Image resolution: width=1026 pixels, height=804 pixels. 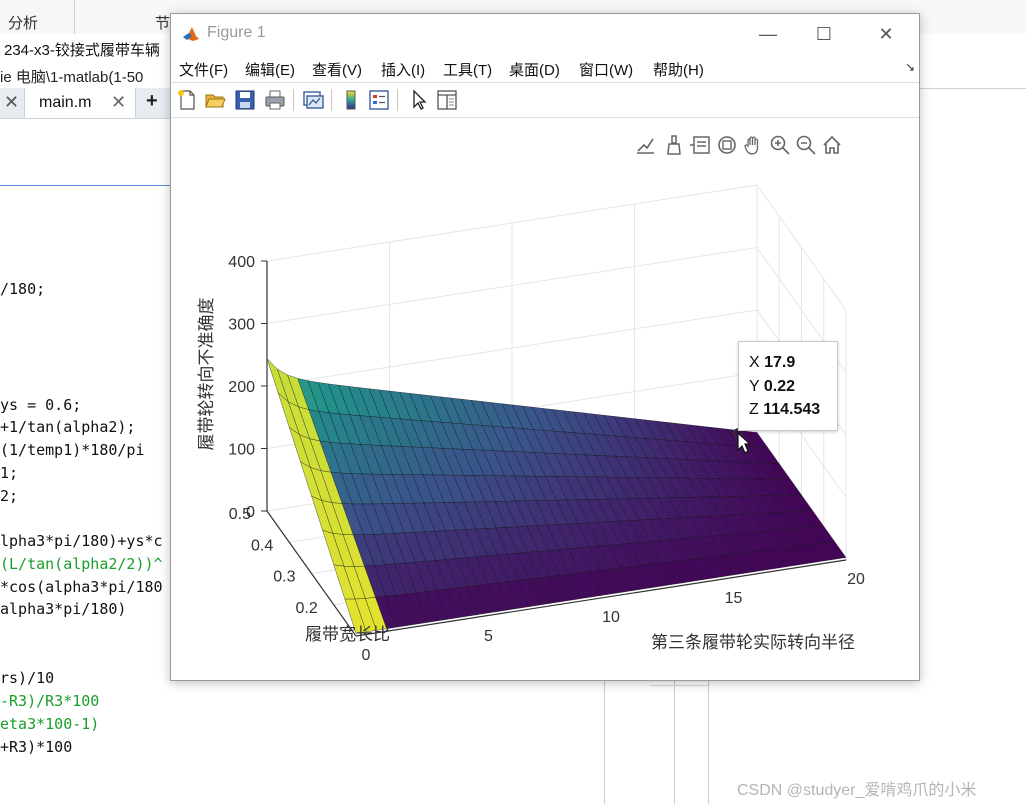 What do you see at coordinates (678, 69) in the screenshot?
I see `menu-help: 帮助(H)` at bounding box center [678, 69].